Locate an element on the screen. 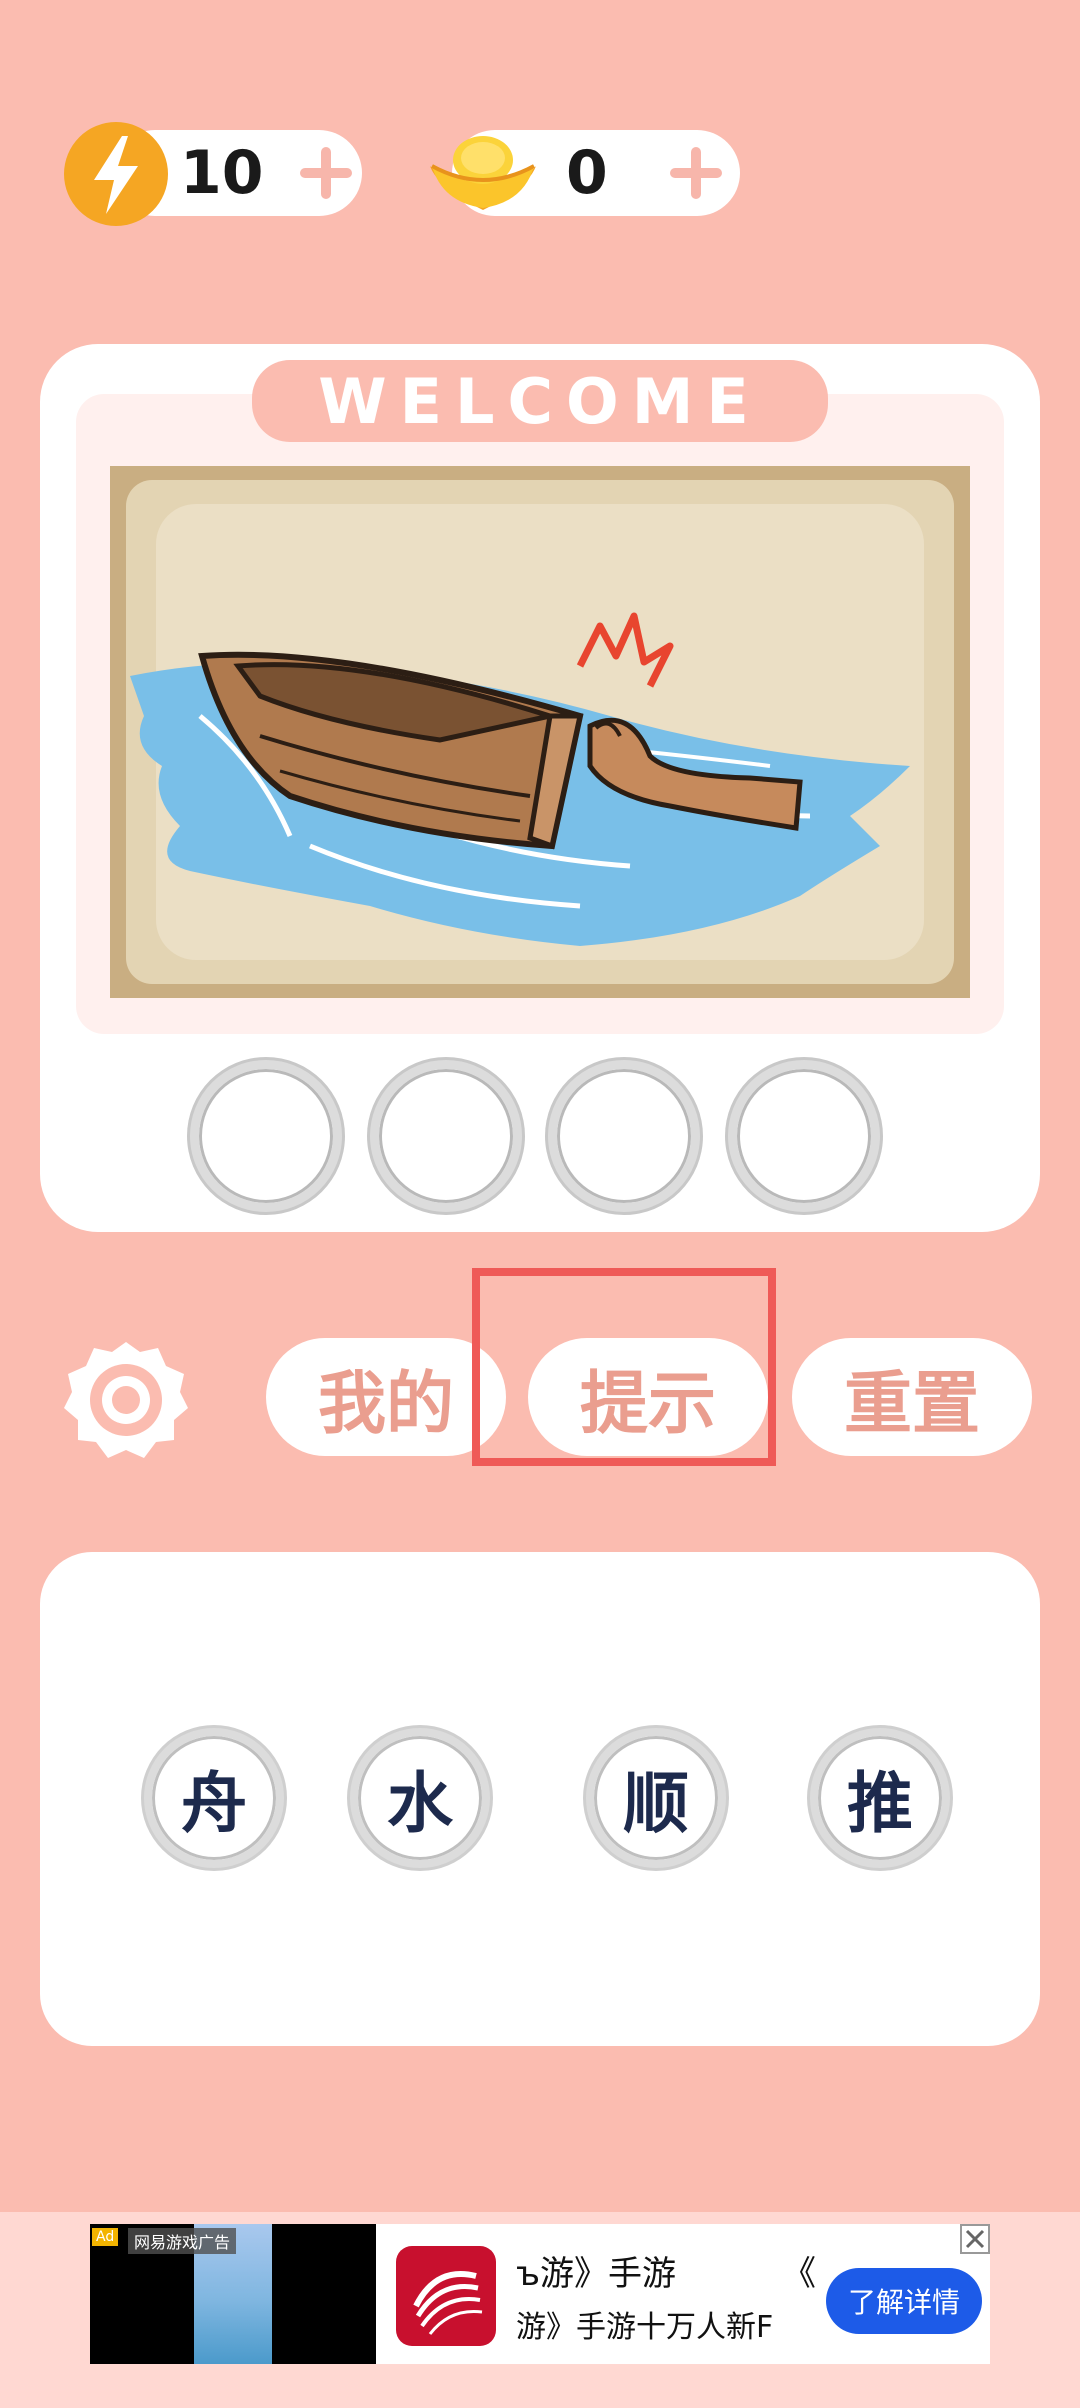 This screenshot has height=2408, width=1080. netease-logo-icon is located at coordinates (446, 2296).